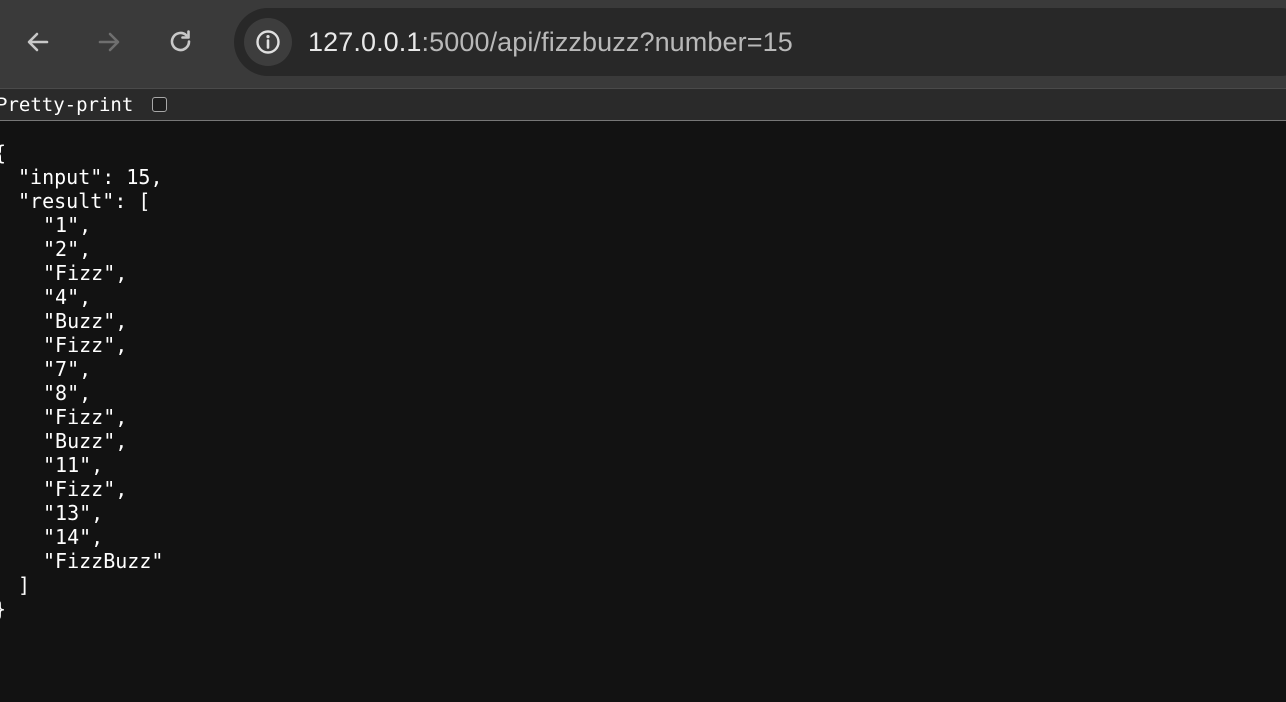 The height and width of the screenshot is (702, 1286). Describe the element at coordinates (67, 249) in the screenshot. I see `json-result-item: "2",` at that location.